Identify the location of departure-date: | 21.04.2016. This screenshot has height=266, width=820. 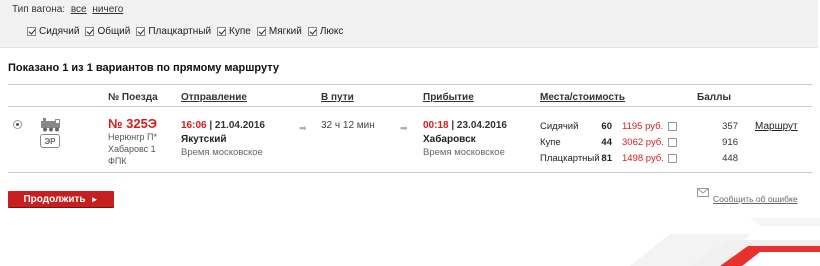
(237, 125).